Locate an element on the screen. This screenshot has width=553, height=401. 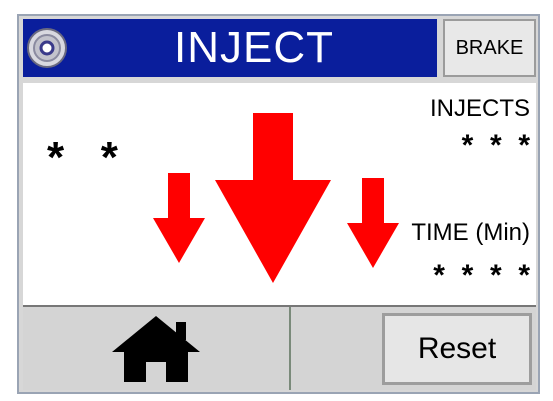
time-label: TIME (Min) is located at coordinates (470, 232).